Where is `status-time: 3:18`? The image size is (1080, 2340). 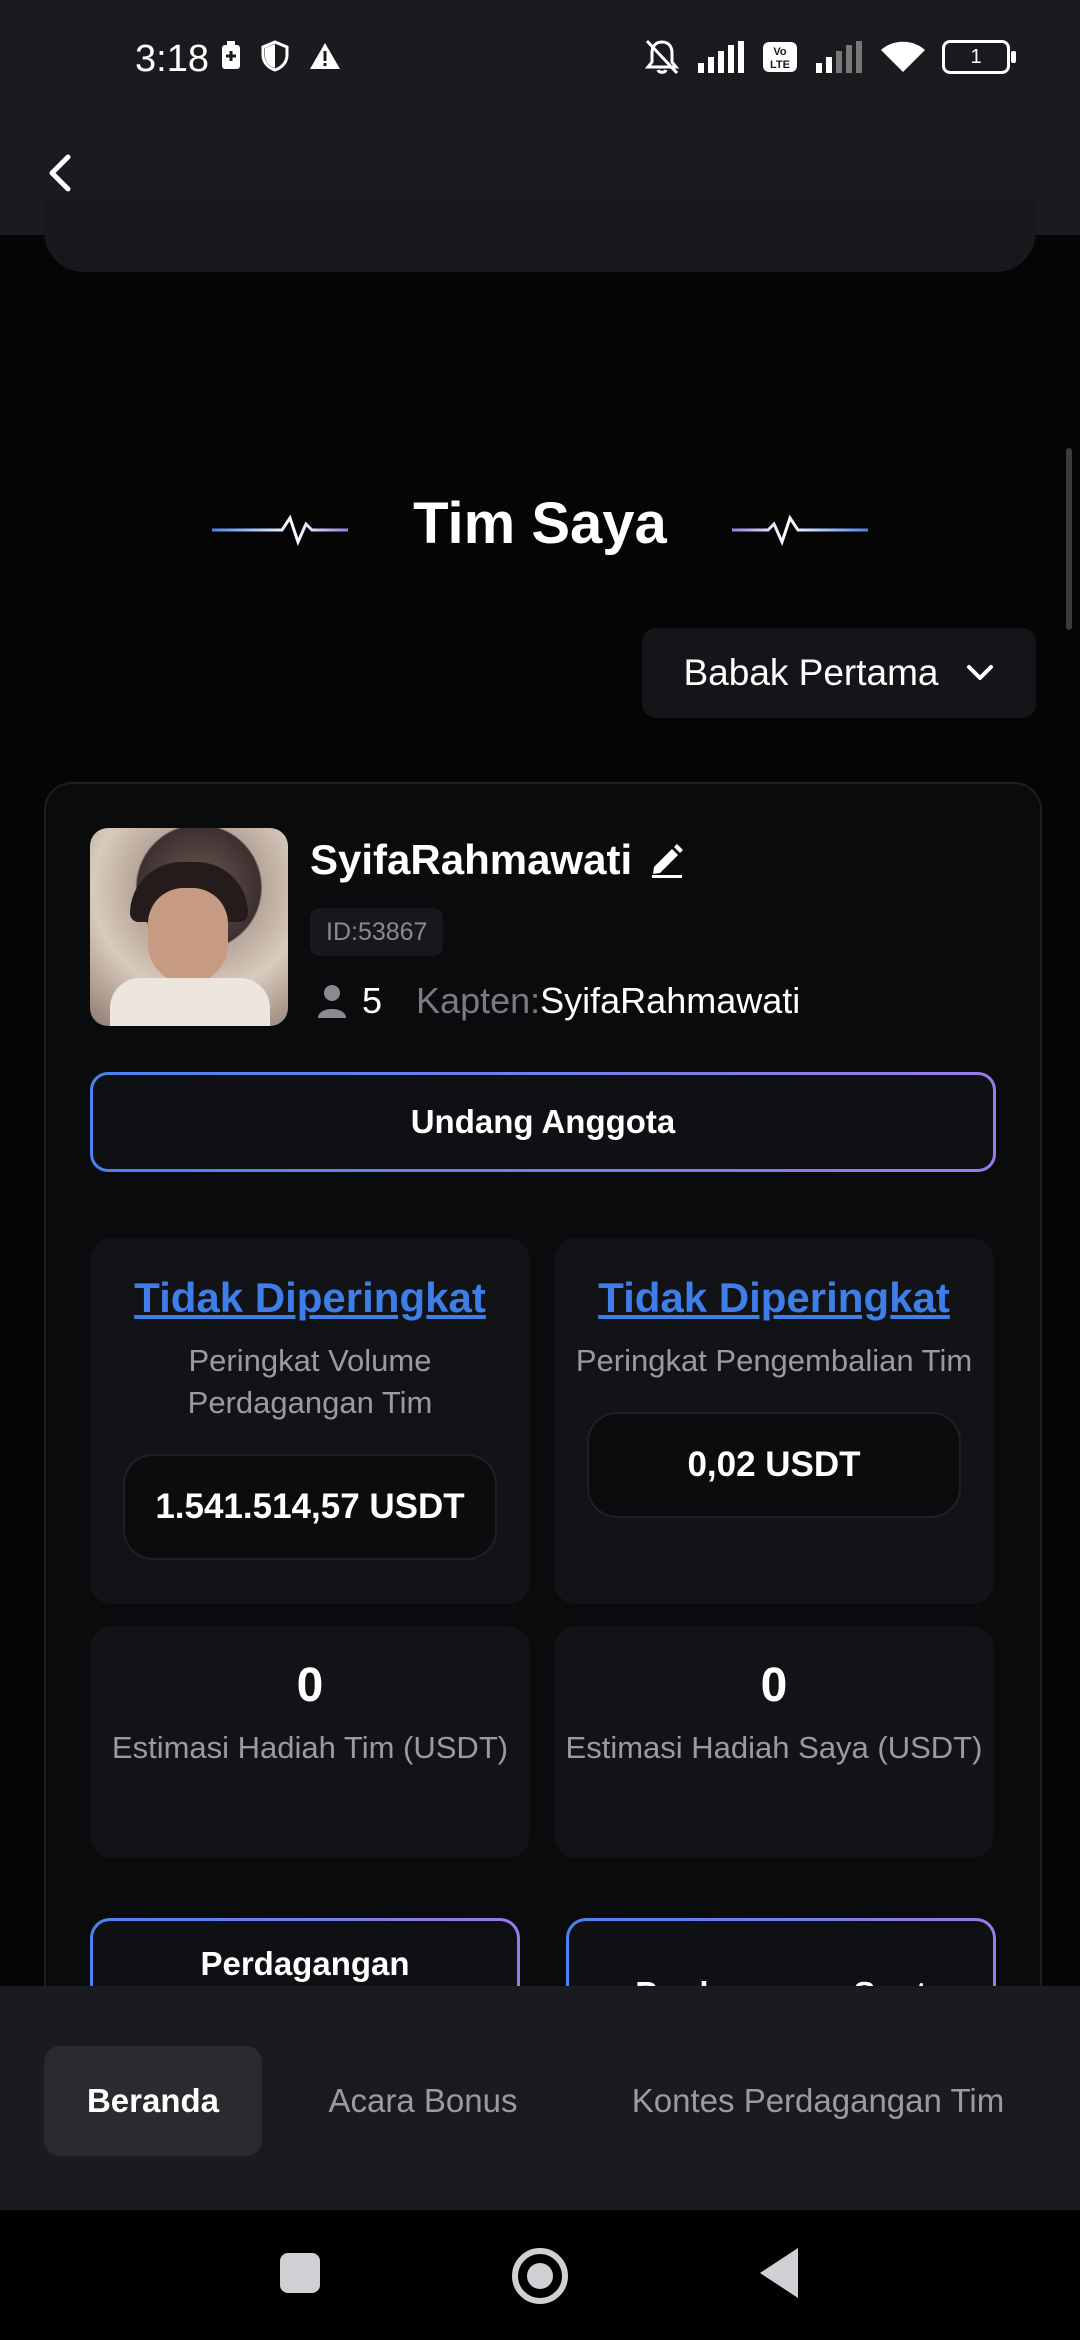
status-time: 3:18 is located at coordinates (172, 59).